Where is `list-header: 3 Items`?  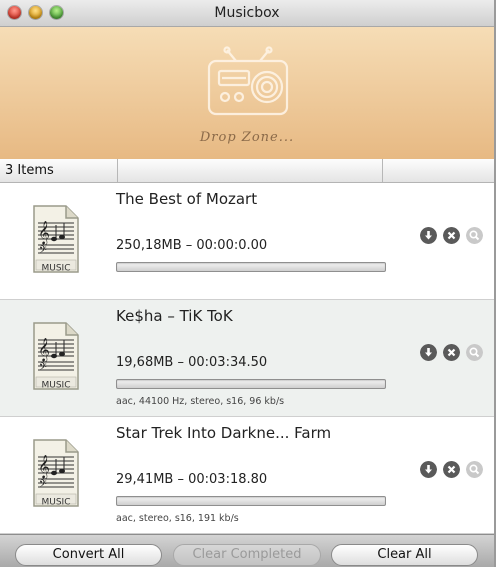
list-header: 3 Items is located at coordinates (247, 171).